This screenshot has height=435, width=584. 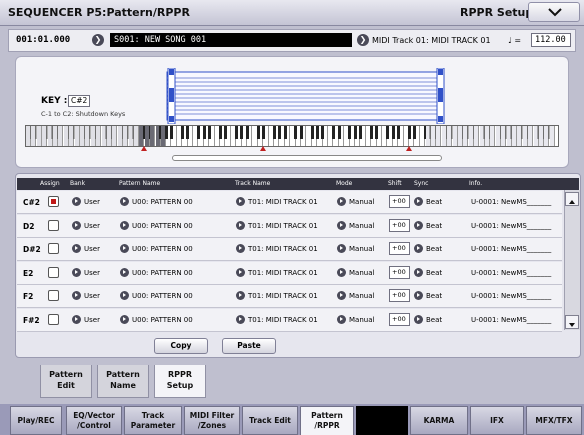 I want to click on mode-tab-midi-filter-zones: MIDI Filter /Zones, so click(x=212, y=420).